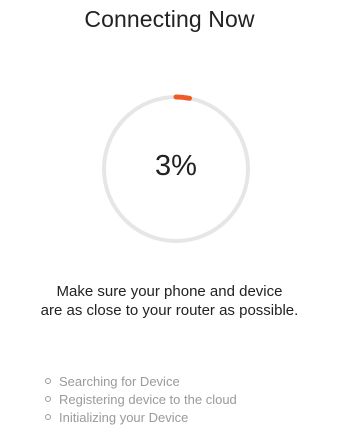  I want to click on page-title: Connecting Now, so click(169, 19).